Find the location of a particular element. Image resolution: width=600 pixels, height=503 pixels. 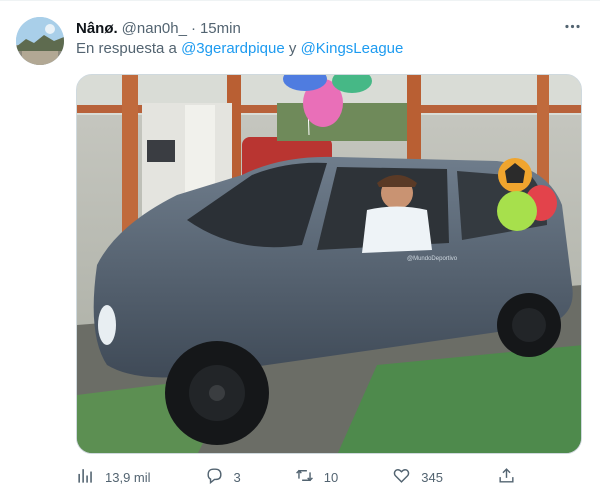

reply-prefix: En respuesta a is located at coordinates (126, 48).